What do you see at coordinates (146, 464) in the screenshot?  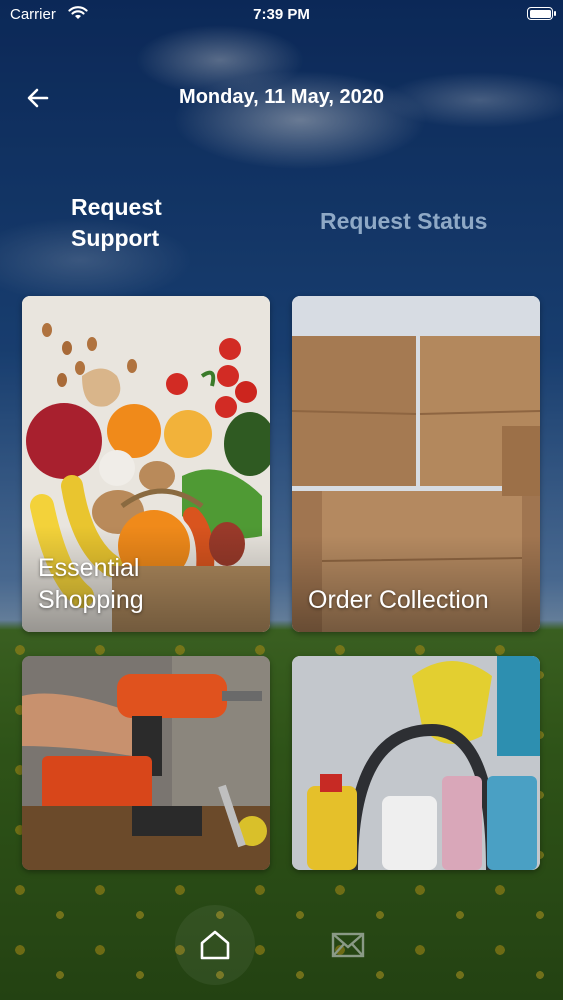 I see `essential-shopping-card: Essential Shopping` at bounding box center [146, 464].